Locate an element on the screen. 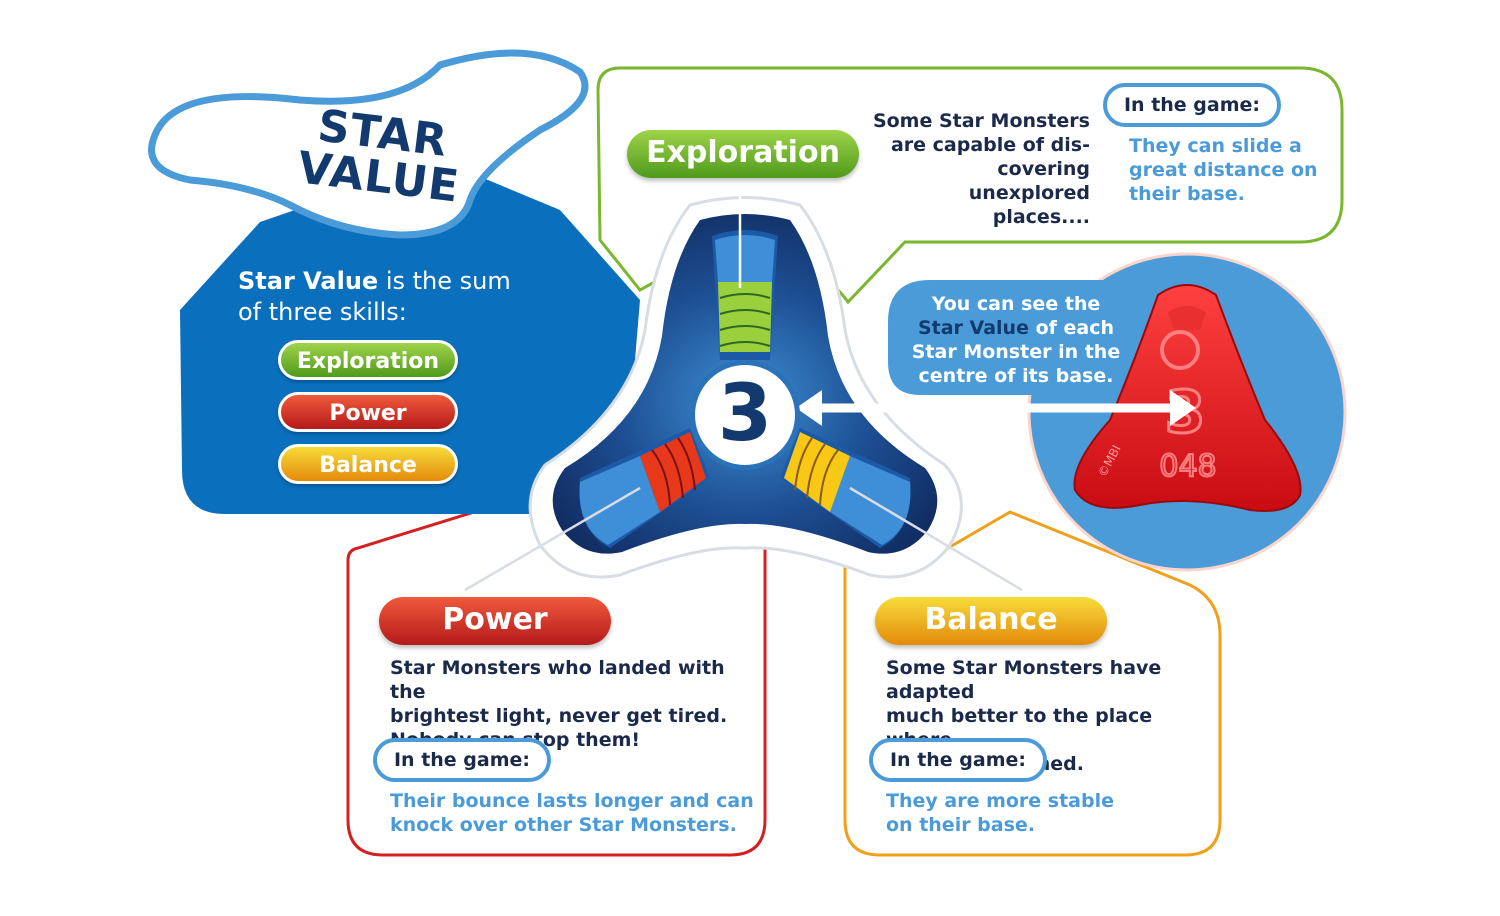 This screenshot has width=1500, height=916. star-value-number: 3 is located at coordinates (745, 415).